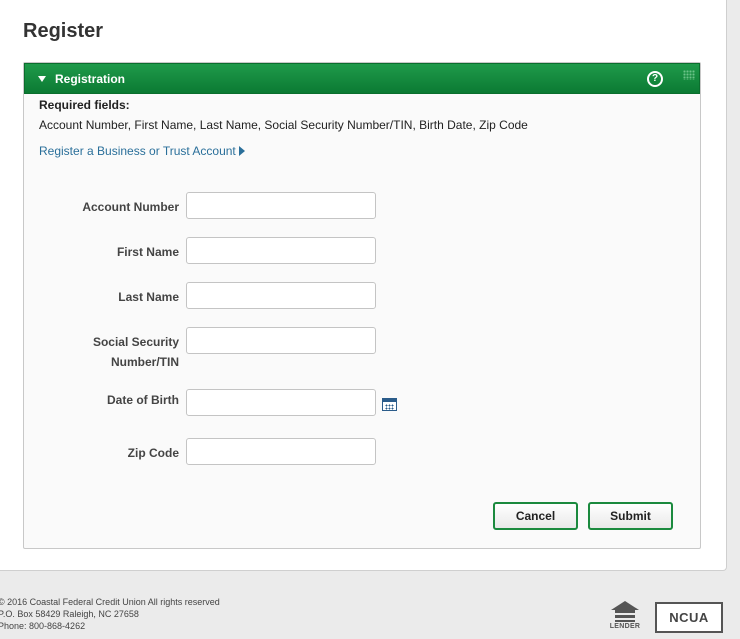 The image size is (740, 639). What do you see at coordinates (389, 404) in the screenshot?
I see `calendar-icon` at bounding box center [389, 404].